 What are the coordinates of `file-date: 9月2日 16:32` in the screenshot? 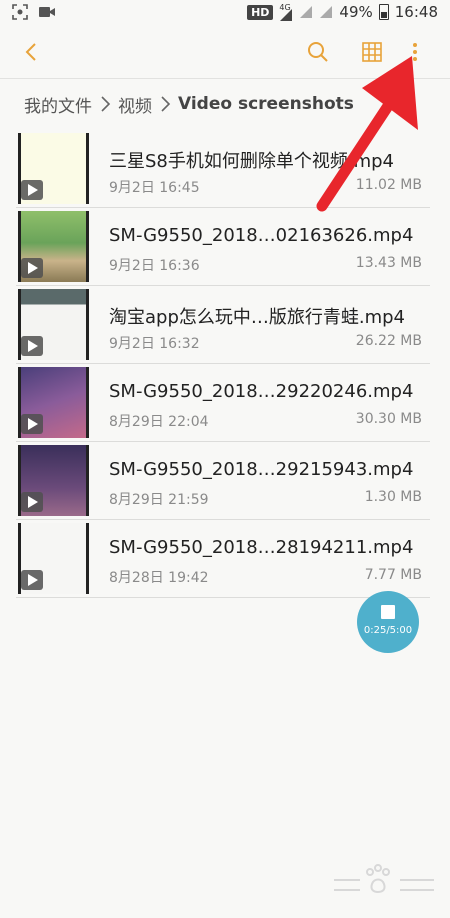 It's located at (154, 344).